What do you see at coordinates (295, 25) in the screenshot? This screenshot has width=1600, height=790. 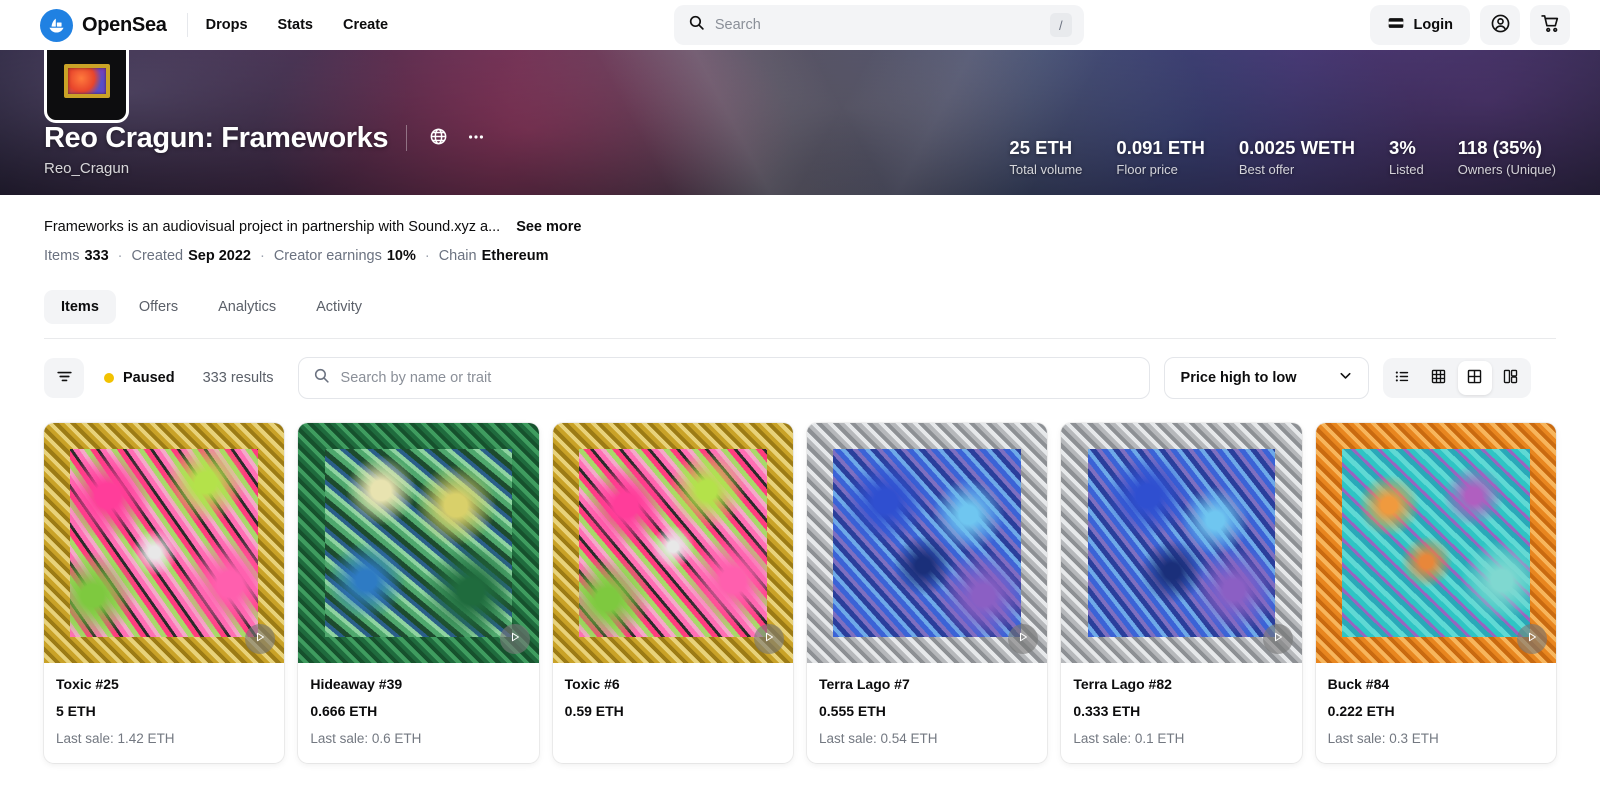 I see `nav-link-stats: Stats` at bounding box center [295, 25].